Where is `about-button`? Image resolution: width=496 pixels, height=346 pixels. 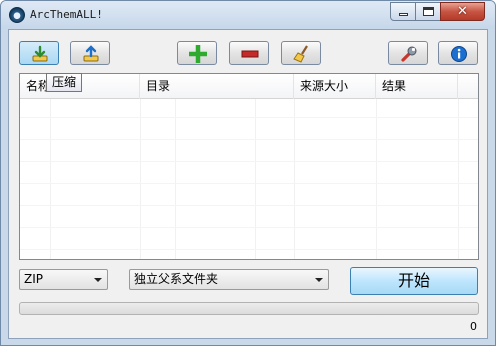 about-button is located at coordinates (458, 53).